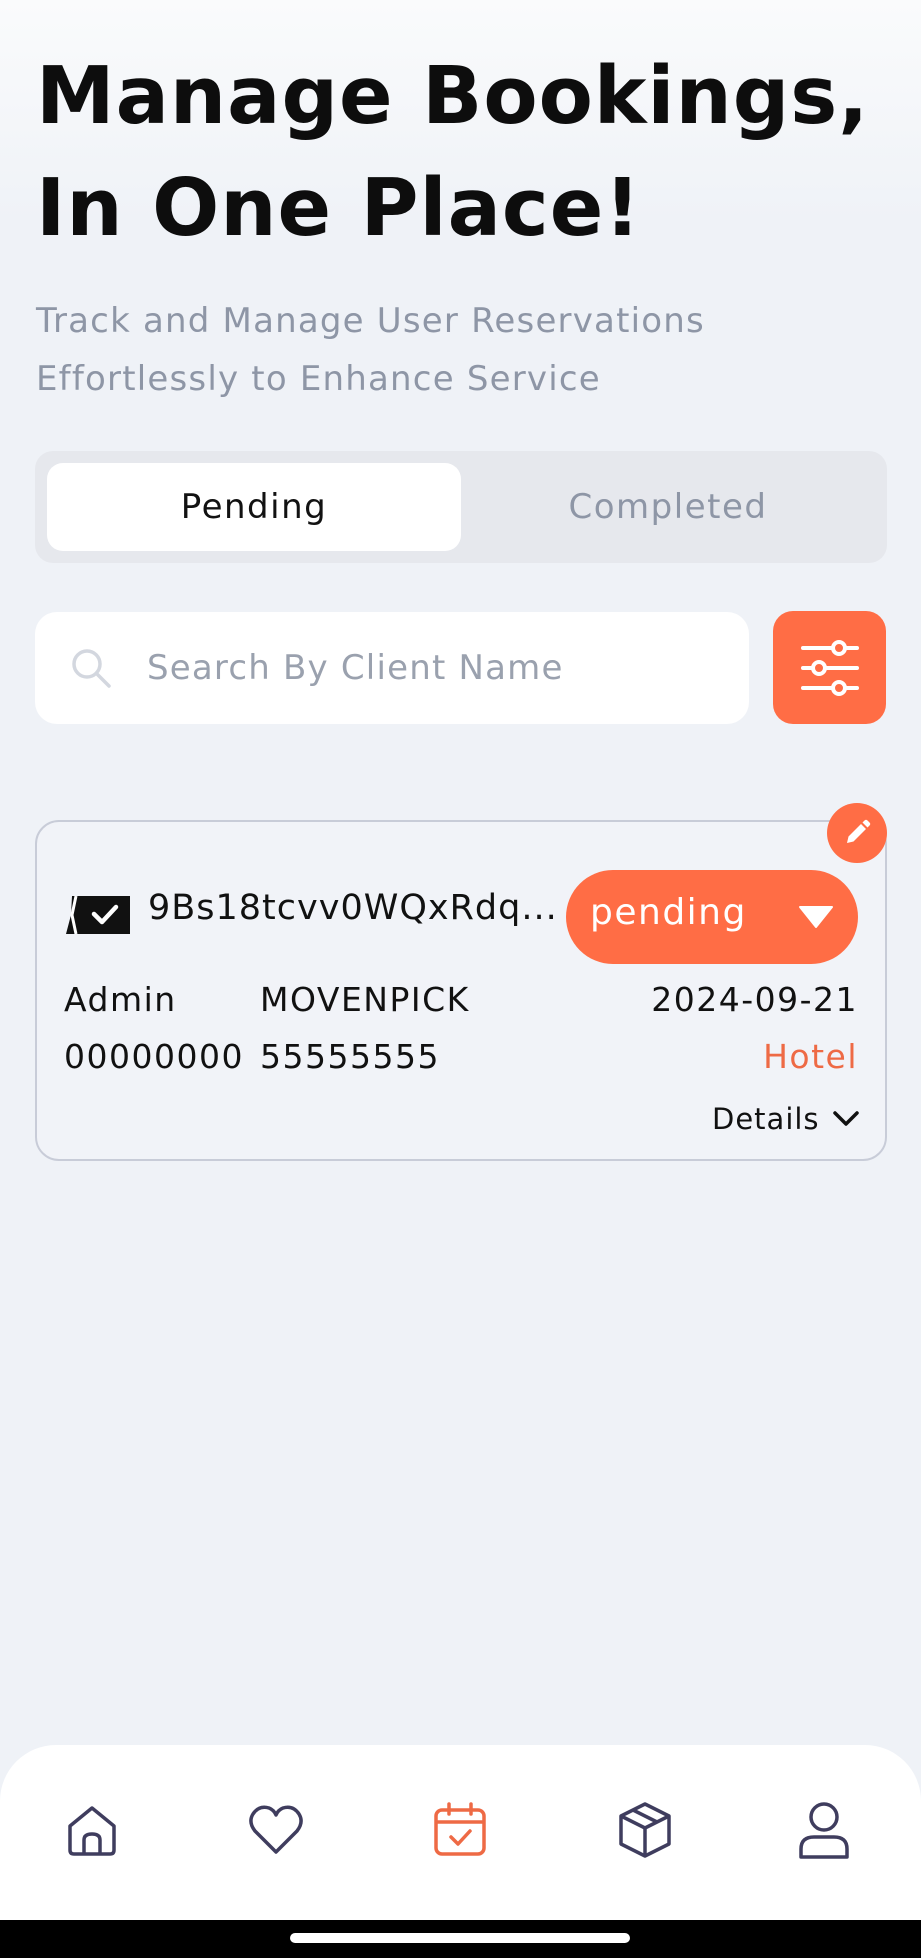 The height and width of the screenshot is (1958, 921). I want to click on bottom-navigation, so click(460, 1832).